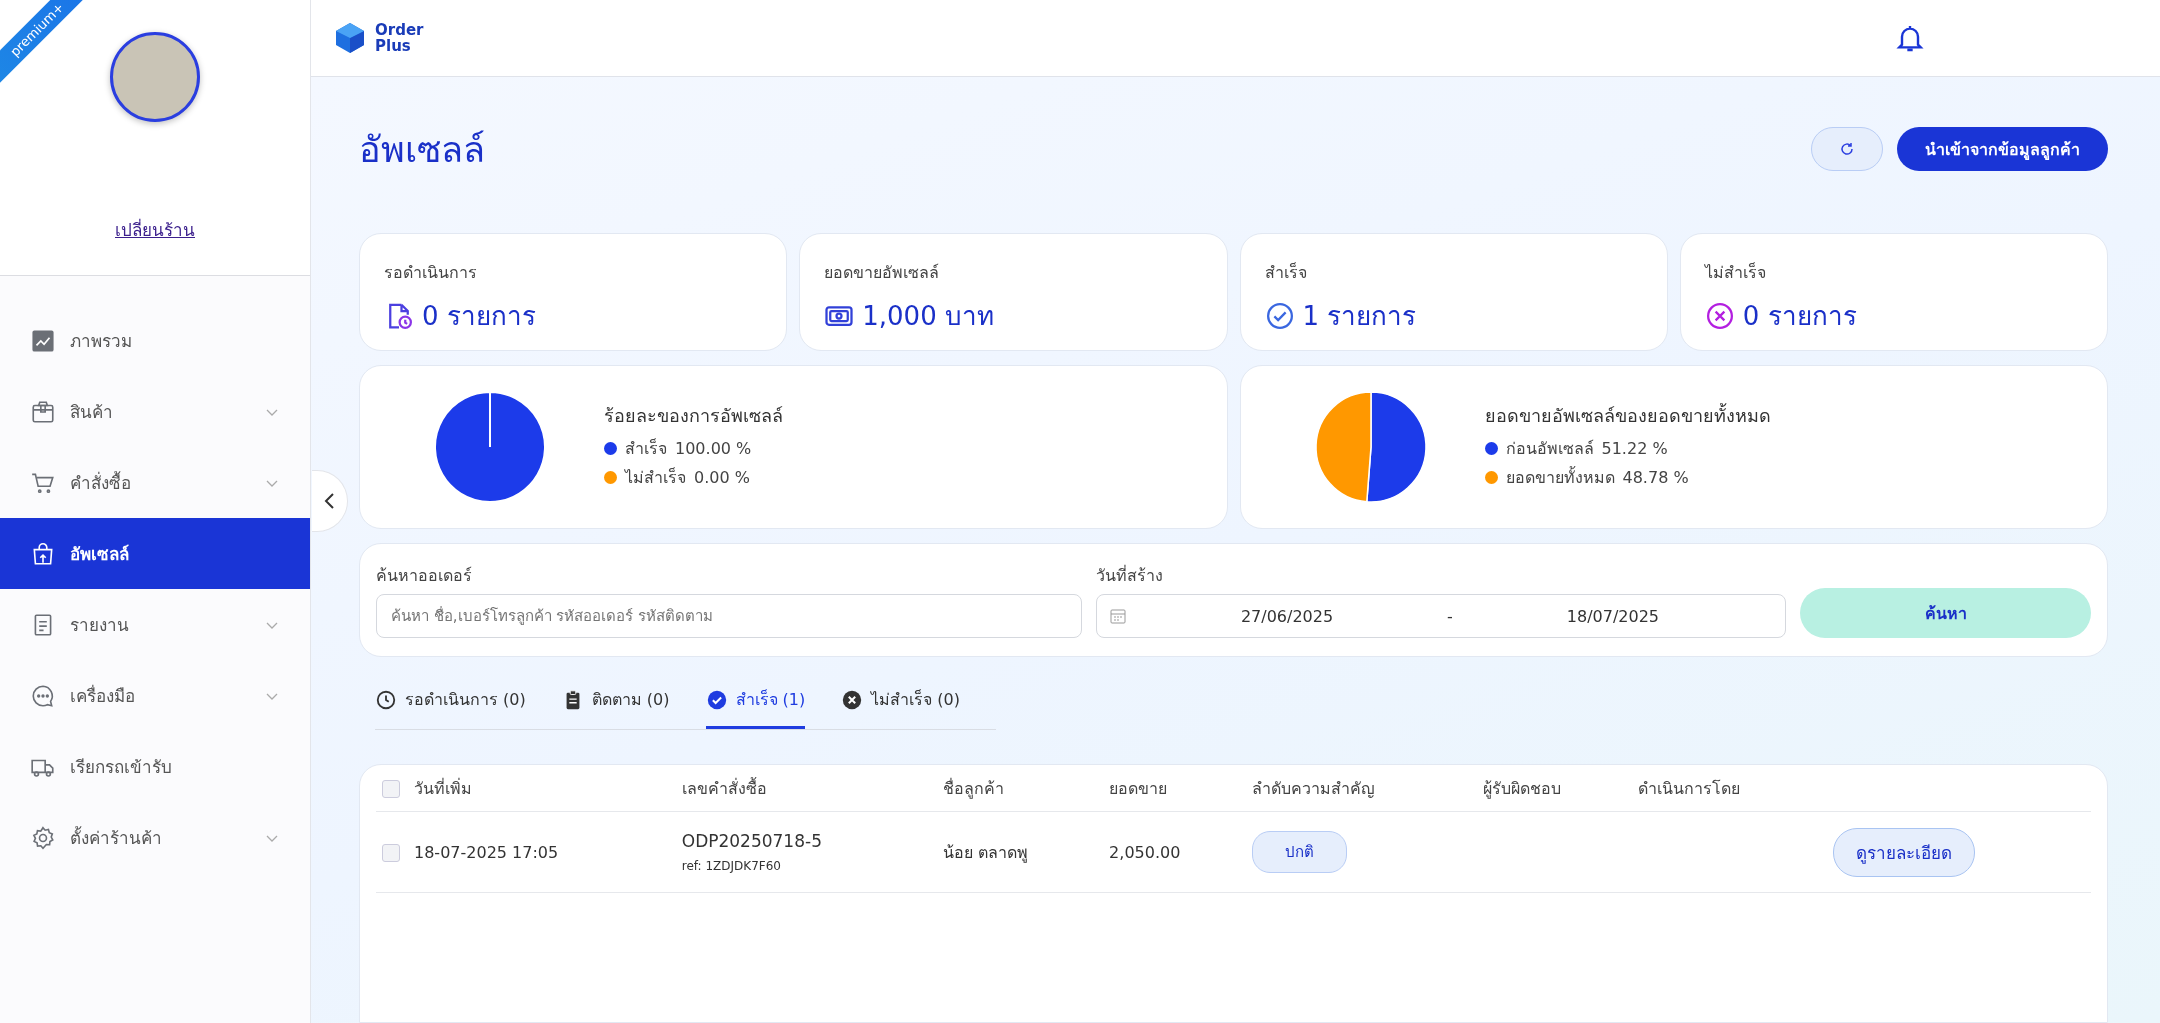  Describe the element at coordinates (2002, 149) in the screenshot. I see `import-customer-button: นำเข้าจากข้อมูลลูกค้า` at that location.